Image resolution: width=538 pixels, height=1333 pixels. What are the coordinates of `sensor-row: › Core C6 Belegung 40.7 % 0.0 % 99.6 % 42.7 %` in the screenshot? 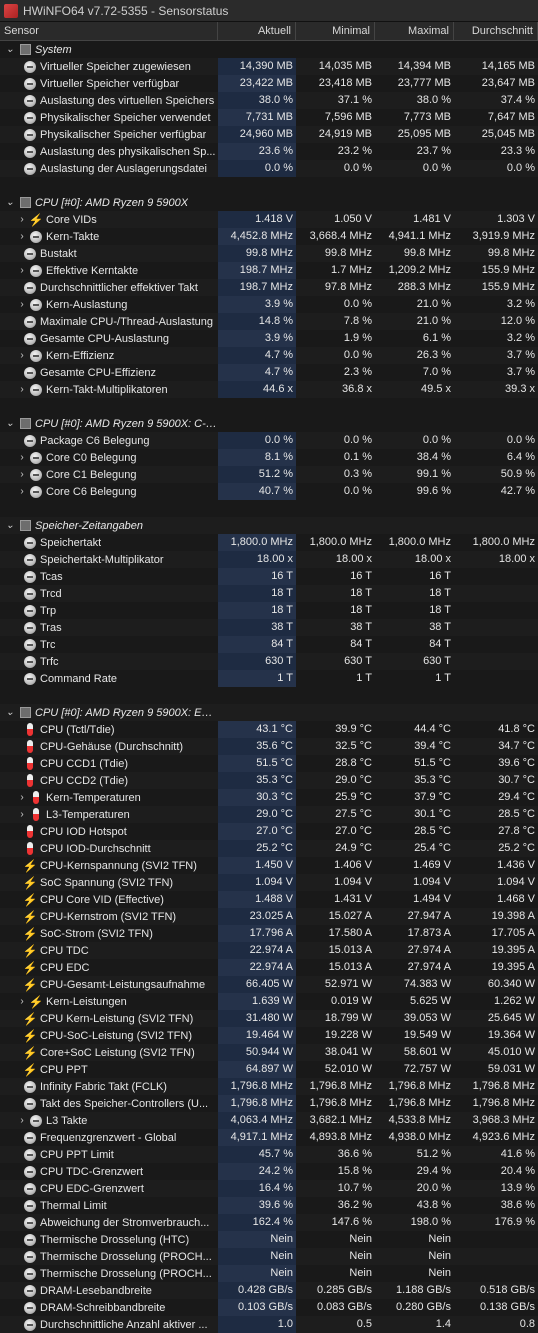 It's located at (269, 491).